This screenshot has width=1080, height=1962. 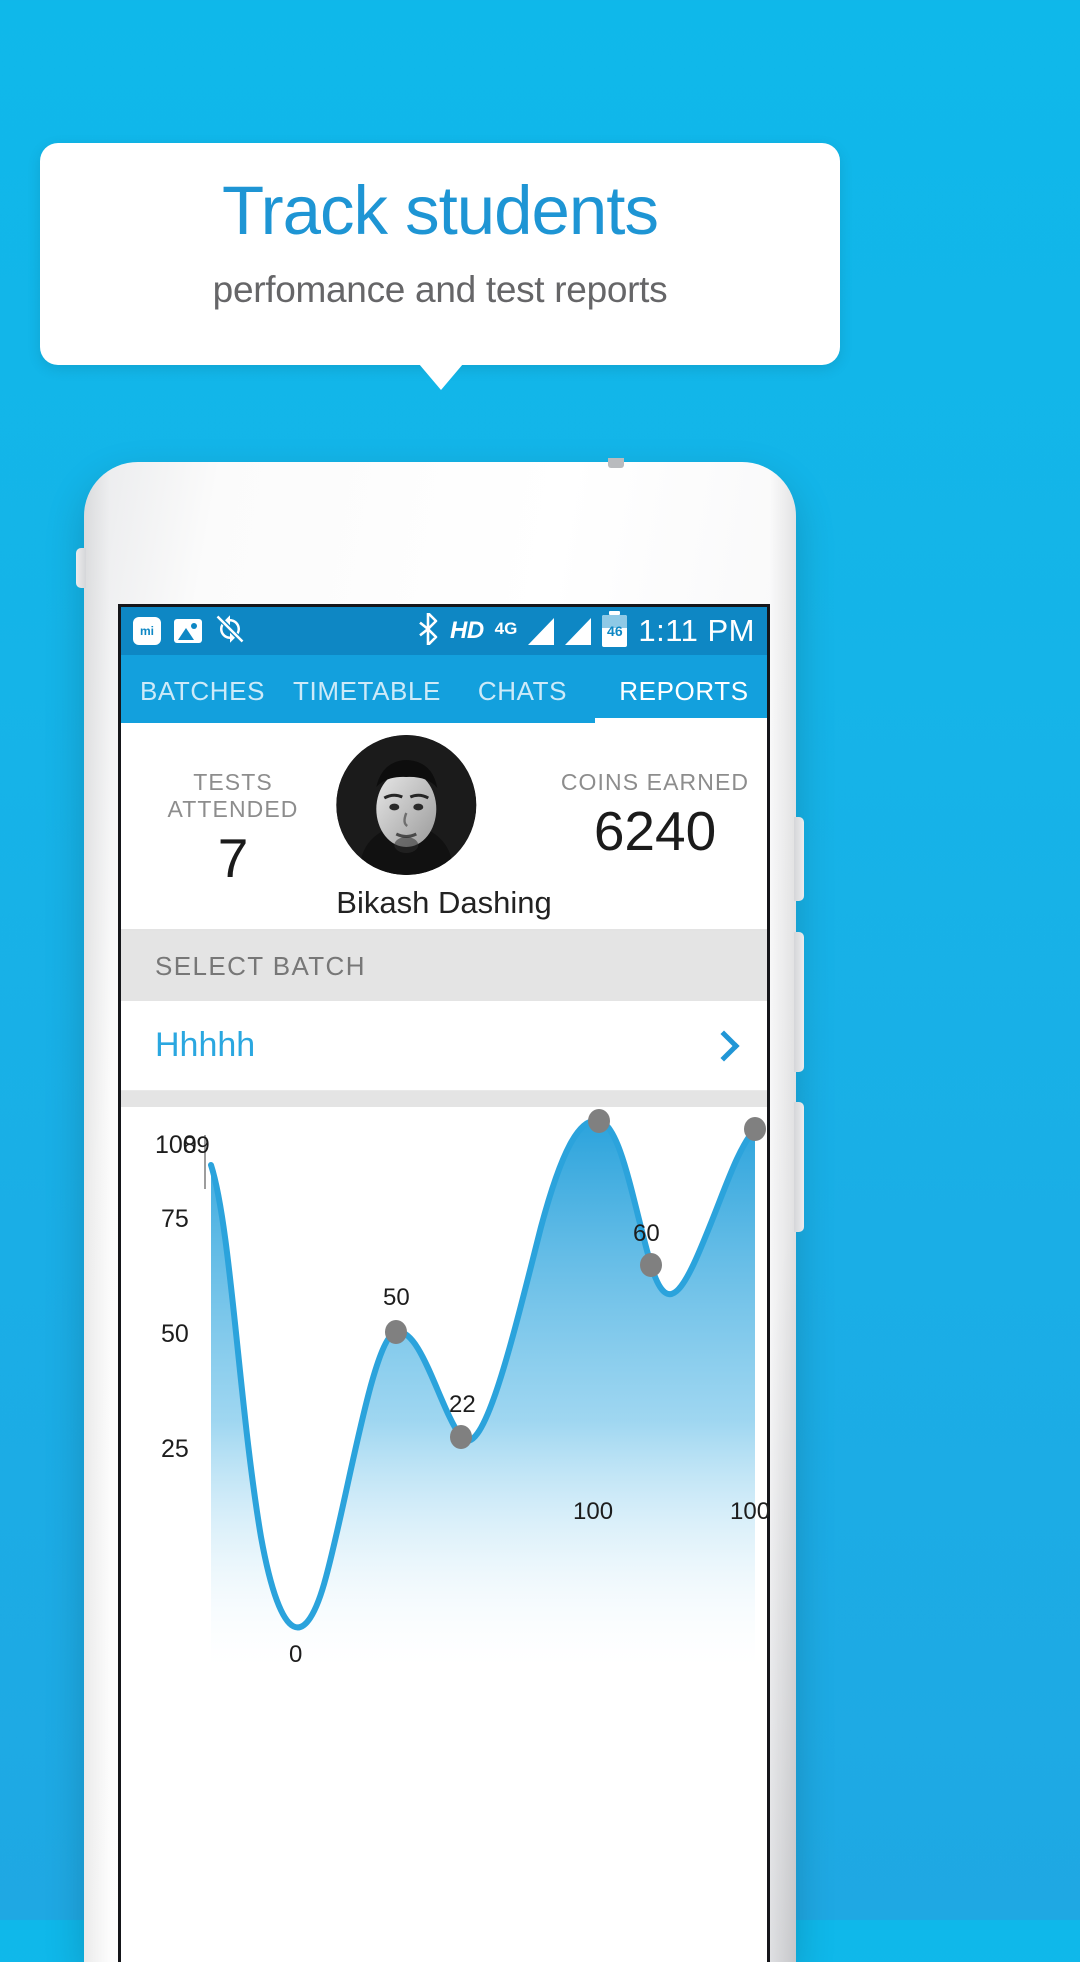 What do you see at coordinates (466, 630) in the screenshot?
I see `hd-voice-label: HD` at bounding box center [466, 630].